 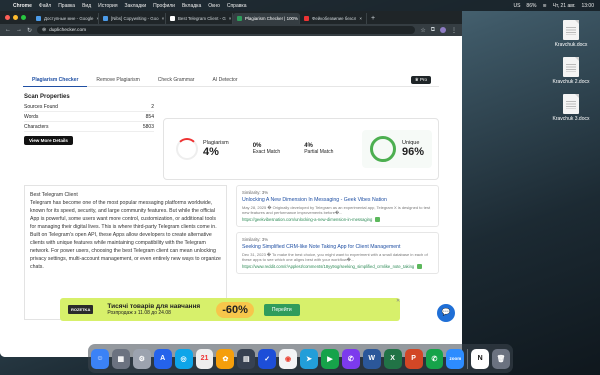 What do you see at coordinates (309, 358) in the screenshot?
I see `telegram-icon: ➤` at bounding box center [309, 358].